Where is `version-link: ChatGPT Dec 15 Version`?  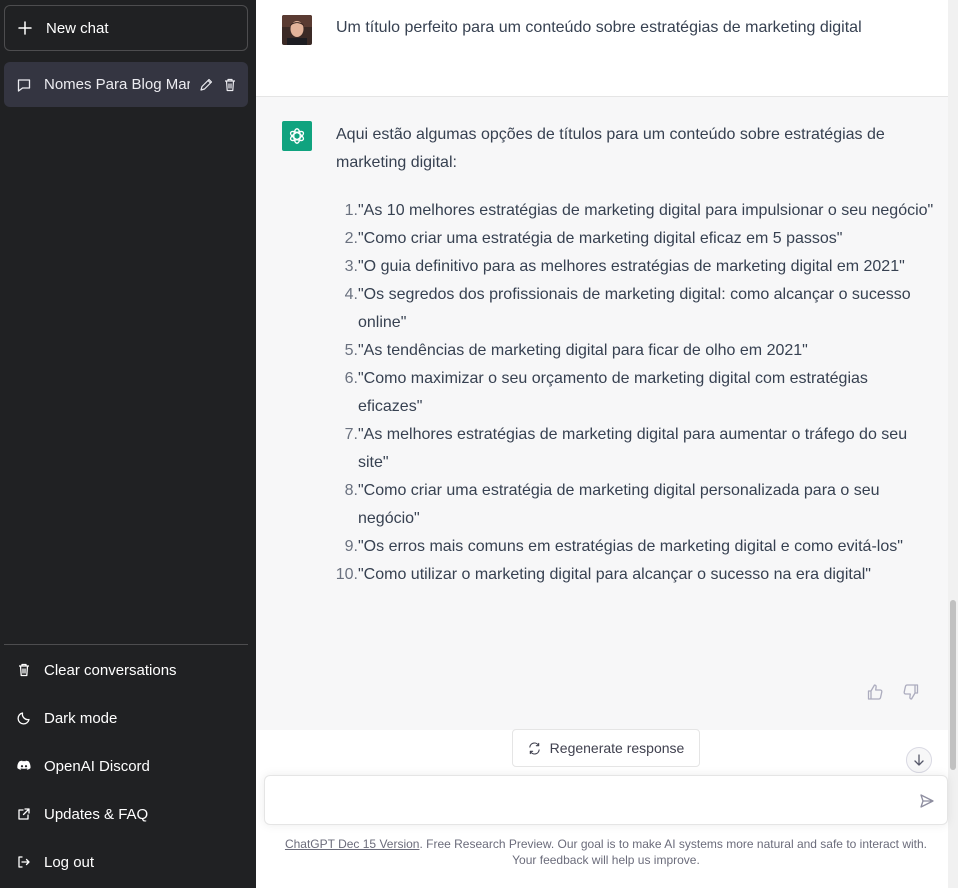 version-link: ChatGPT Dec 15 Version is located at coordinates (352, 844).